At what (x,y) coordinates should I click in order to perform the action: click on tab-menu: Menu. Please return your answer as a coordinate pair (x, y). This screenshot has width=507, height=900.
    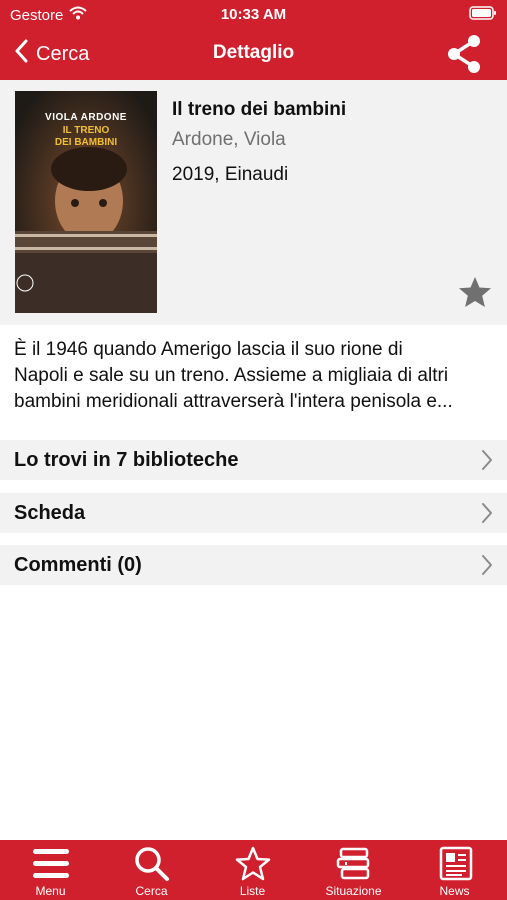
    Looking at the image, I should click on (50, 870).